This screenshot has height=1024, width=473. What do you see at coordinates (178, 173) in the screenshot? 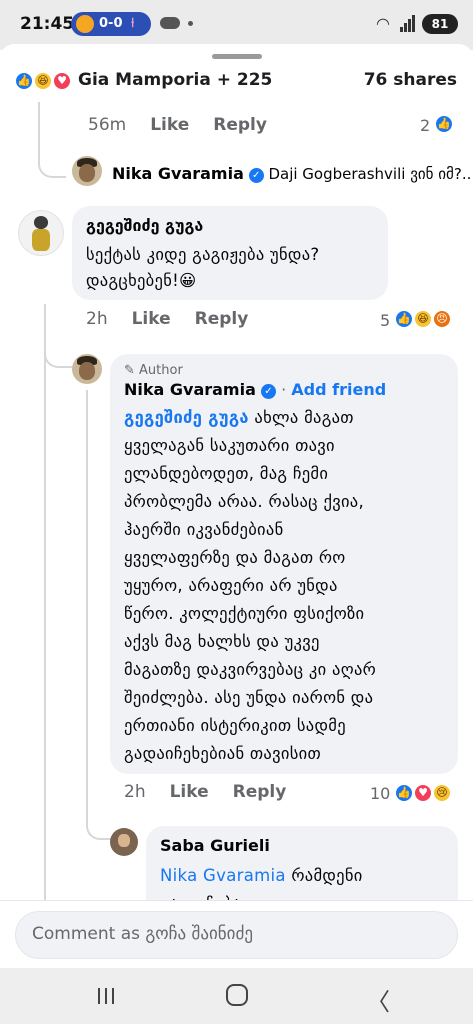
I see `reply-author: Nika Gvaramia` at bounding box center [178, 173].